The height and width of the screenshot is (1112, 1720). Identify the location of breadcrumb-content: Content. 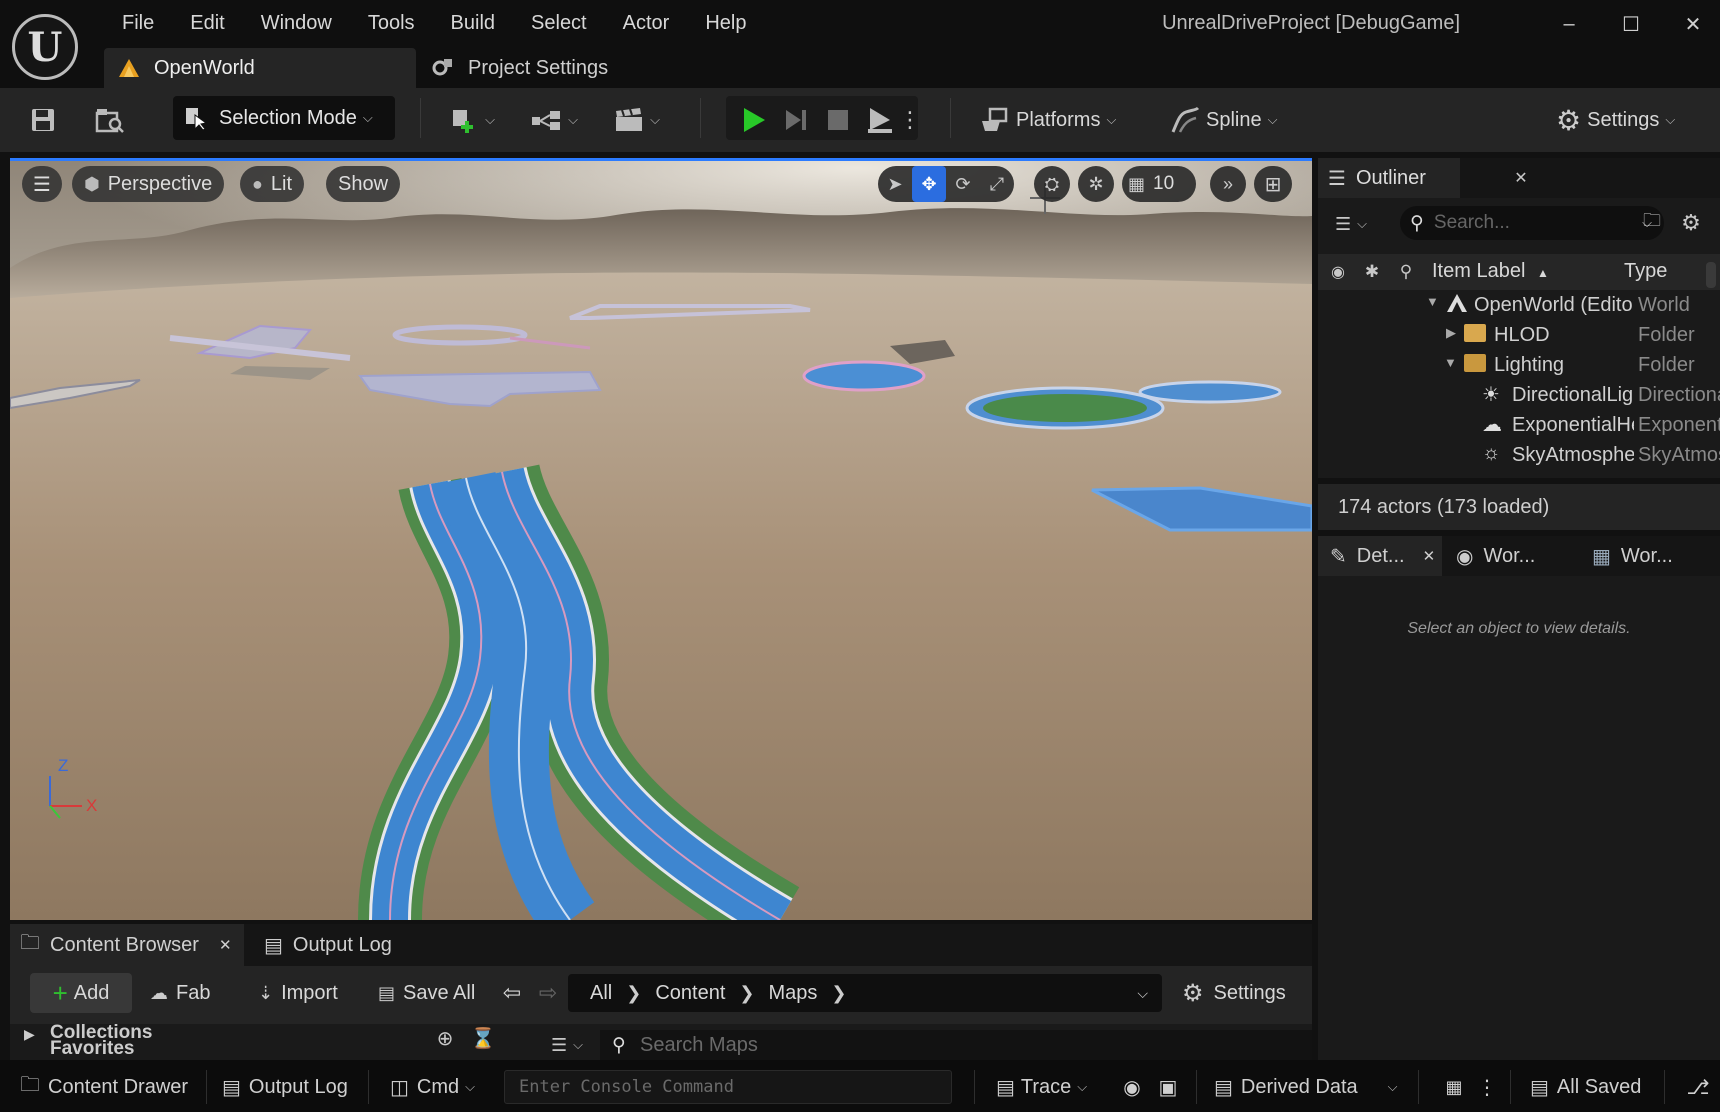
(690, 993).